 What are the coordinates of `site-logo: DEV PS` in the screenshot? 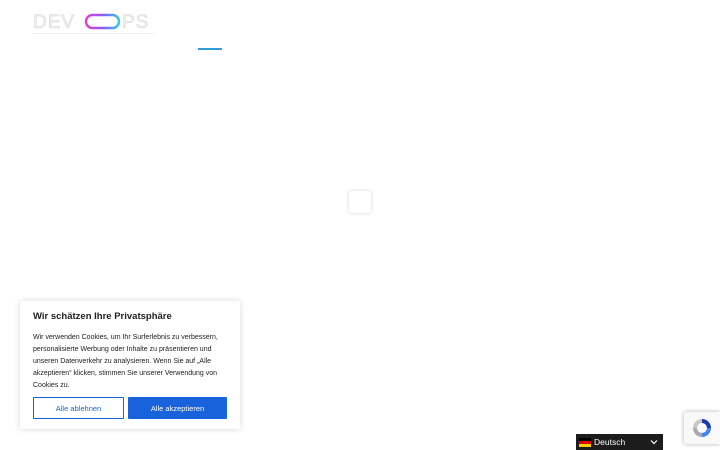 It's located at (94, 24).